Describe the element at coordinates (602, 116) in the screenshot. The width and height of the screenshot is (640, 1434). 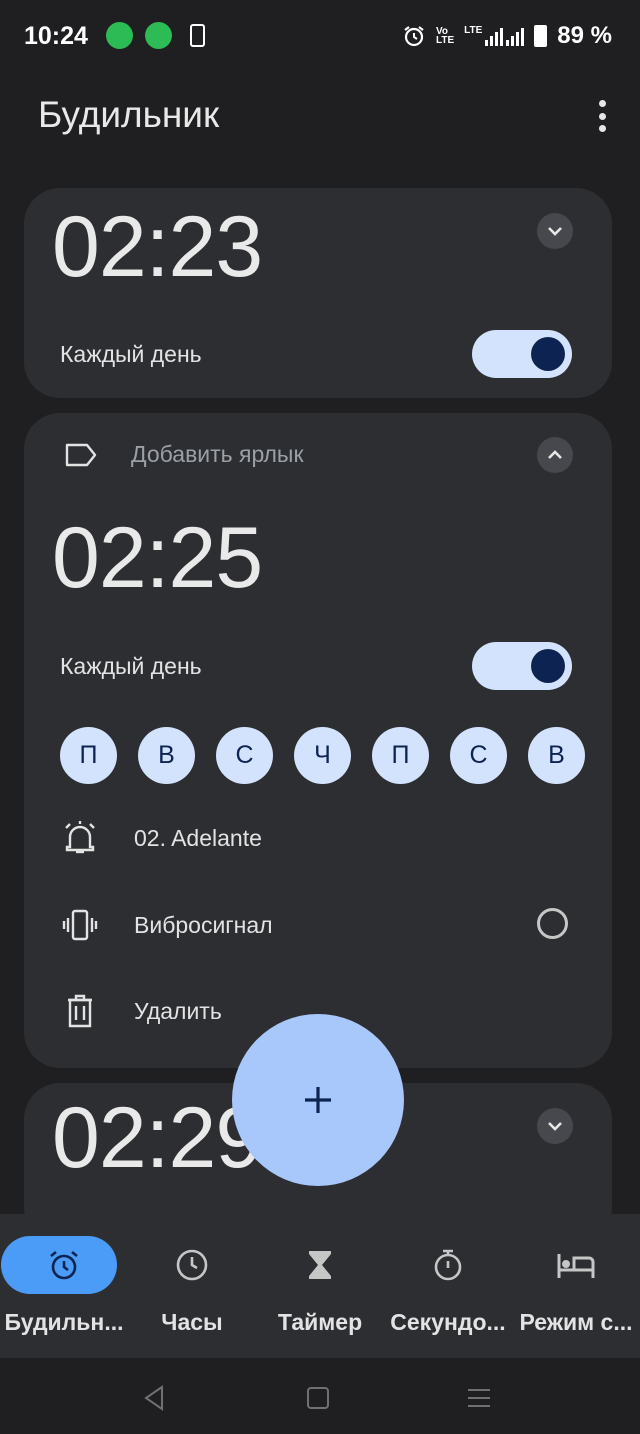
I see `more-options-icon` at that location.